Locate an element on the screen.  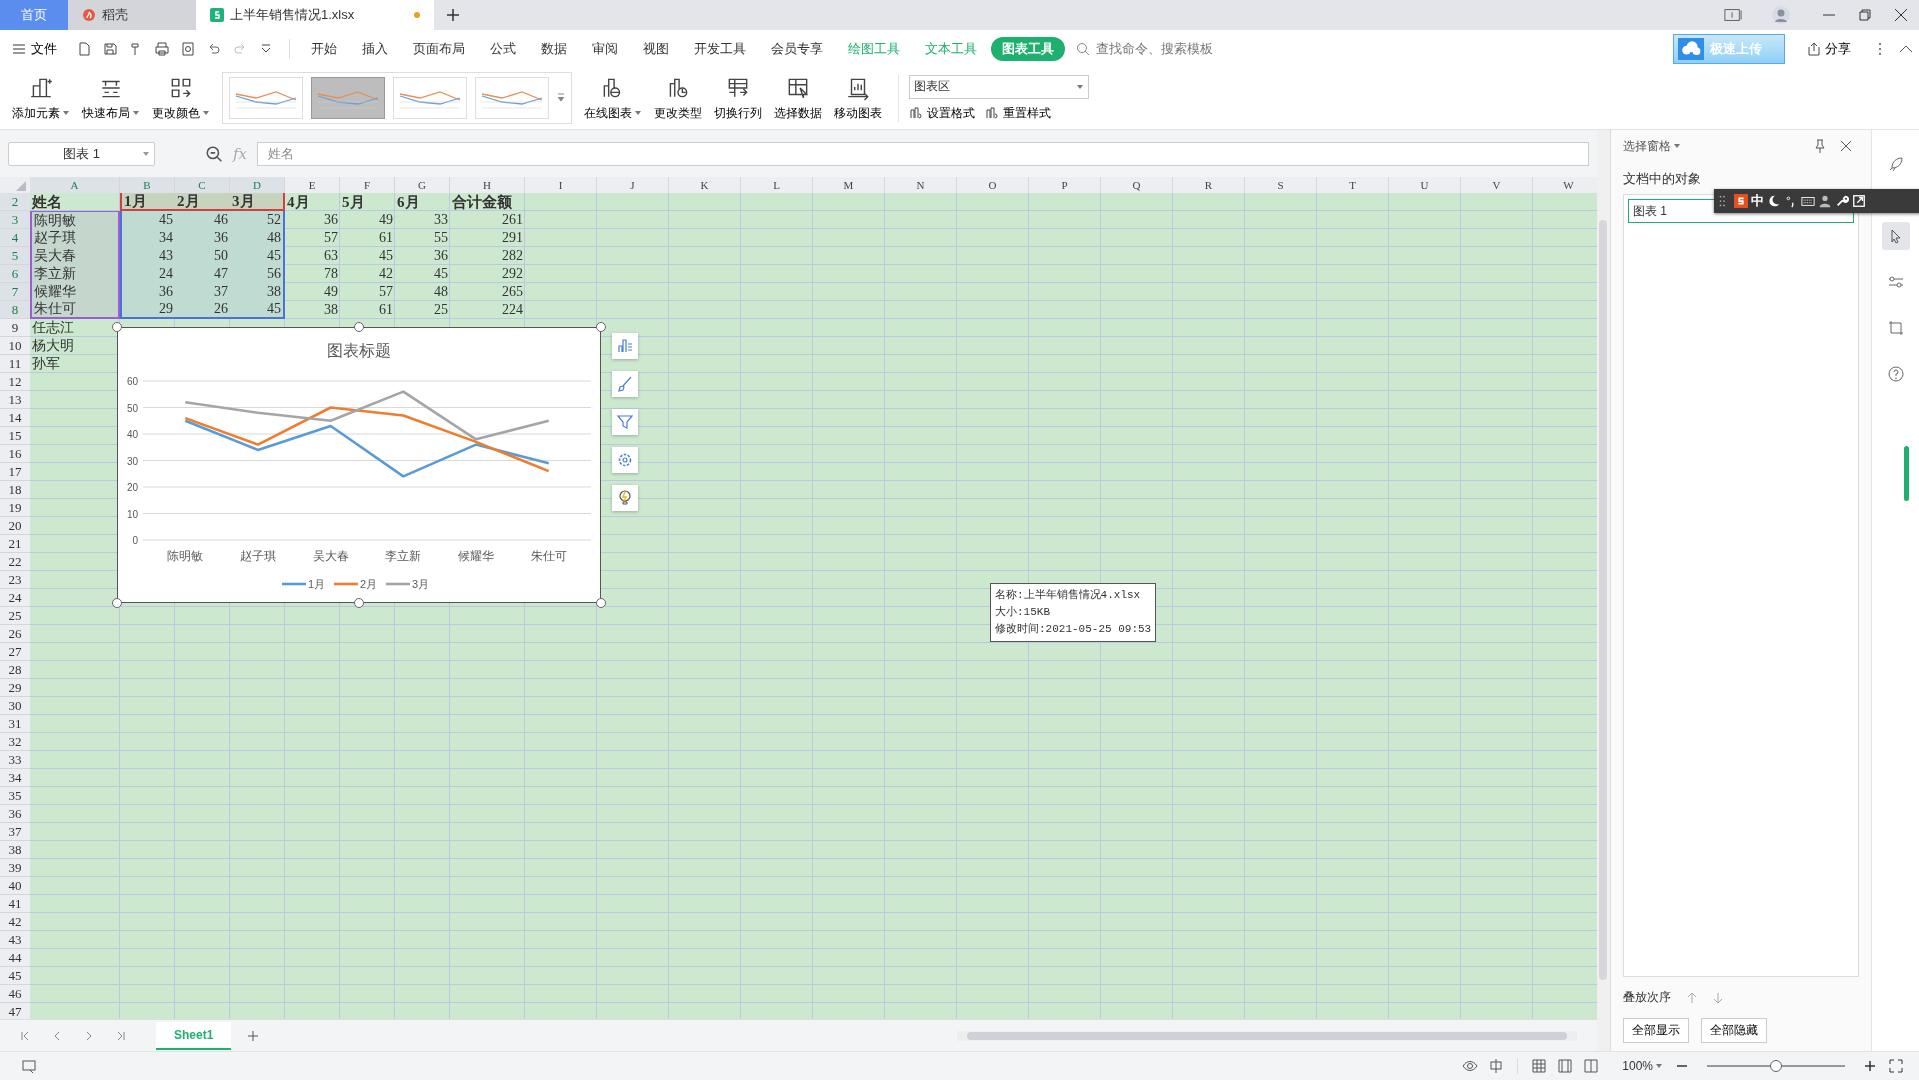
table-cell: 78 is located at coordinates (331, 274).